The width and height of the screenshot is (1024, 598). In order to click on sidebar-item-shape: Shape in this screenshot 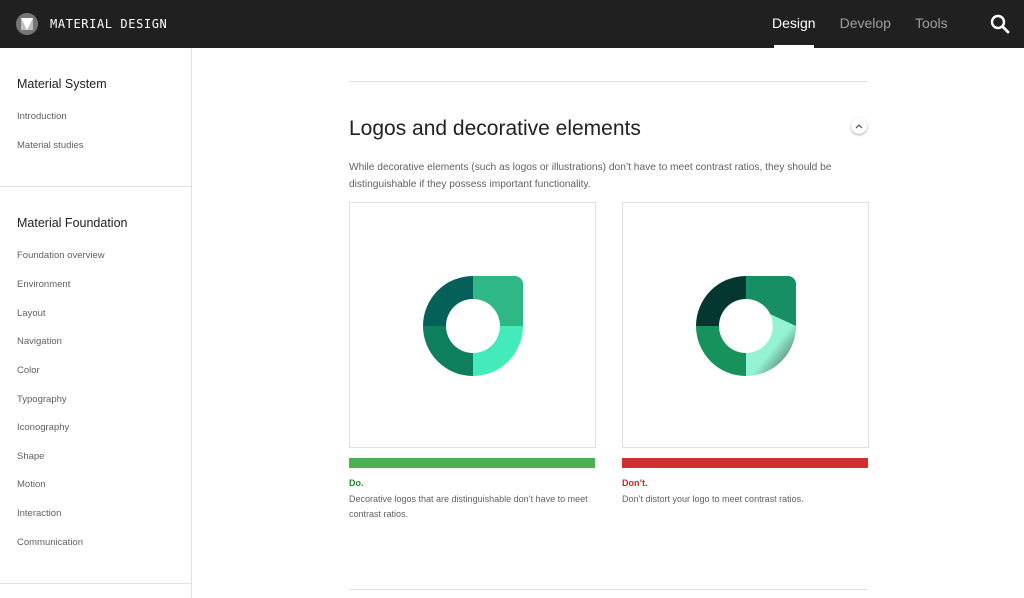, I will do `click(30, 456)`.